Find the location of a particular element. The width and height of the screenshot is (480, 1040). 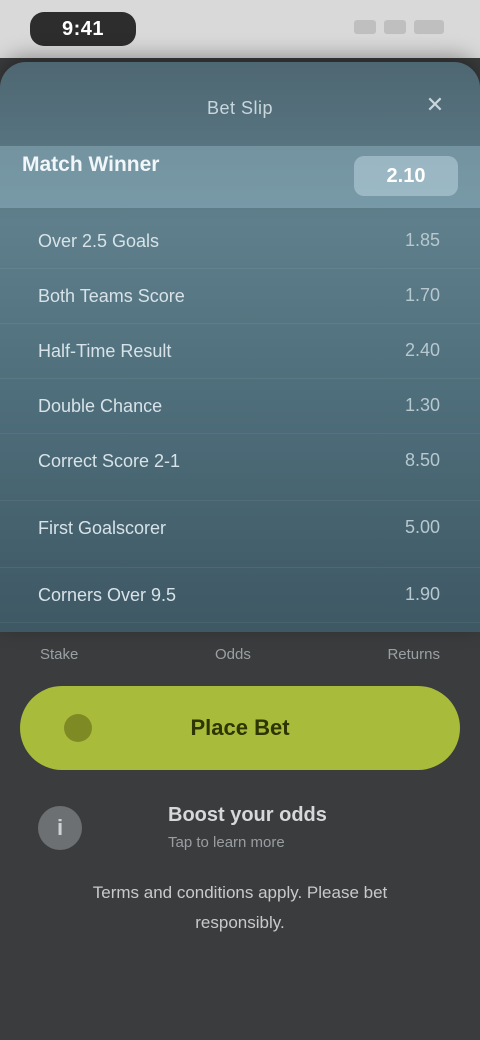

selection-name: Correct Score 2-1 is located at coordinates (109, 461).